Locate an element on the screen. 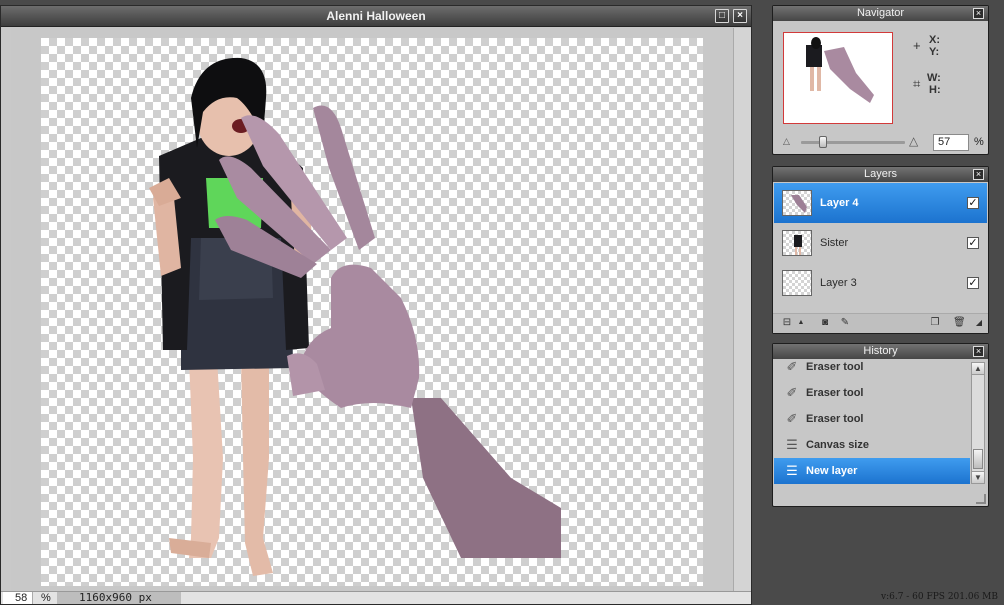  document-title: Alenni Halloween is located at coordinates (376, 16).